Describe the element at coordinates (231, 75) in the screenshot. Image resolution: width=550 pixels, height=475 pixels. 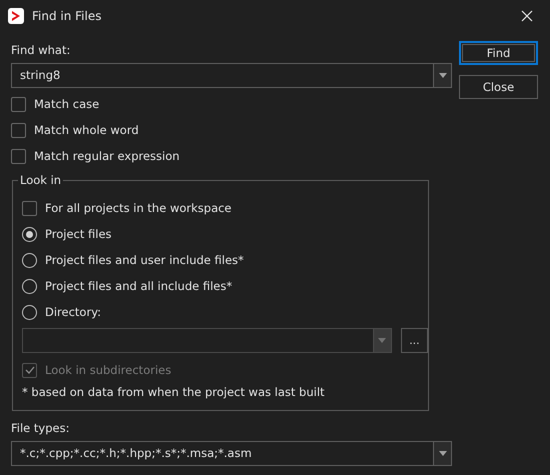
I see `search-field: string8` at that location.